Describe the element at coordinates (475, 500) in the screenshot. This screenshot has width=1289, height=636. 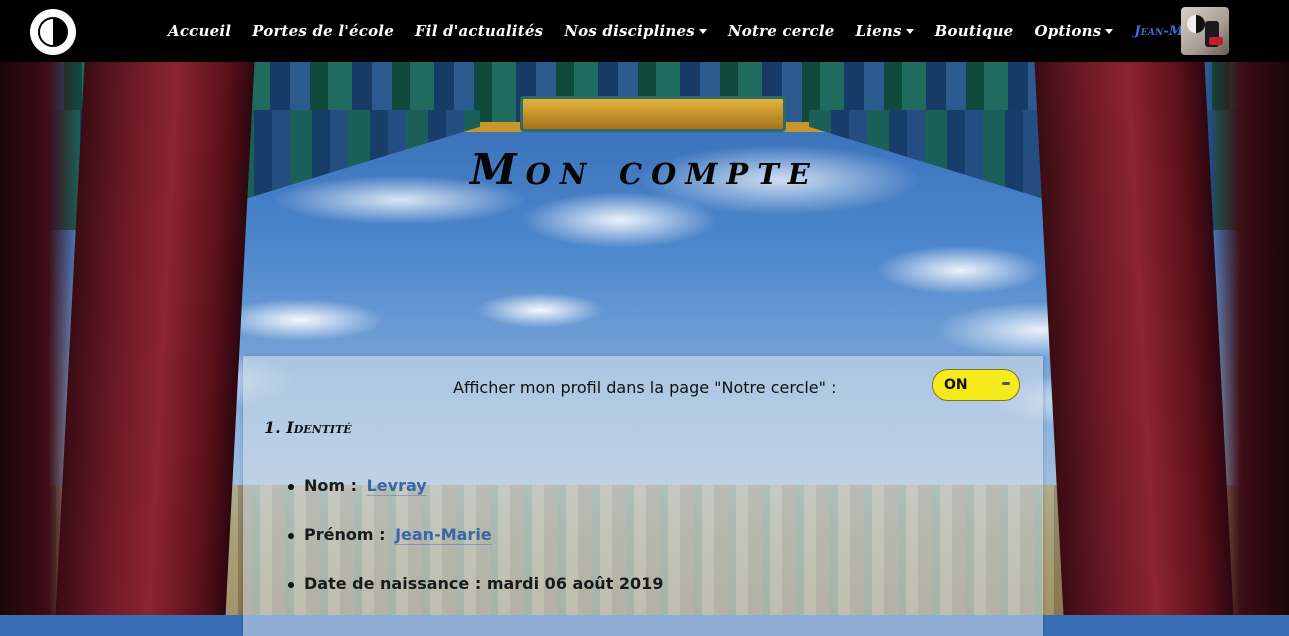
I see `identity-field-nom: Nom : Levray` at that location.